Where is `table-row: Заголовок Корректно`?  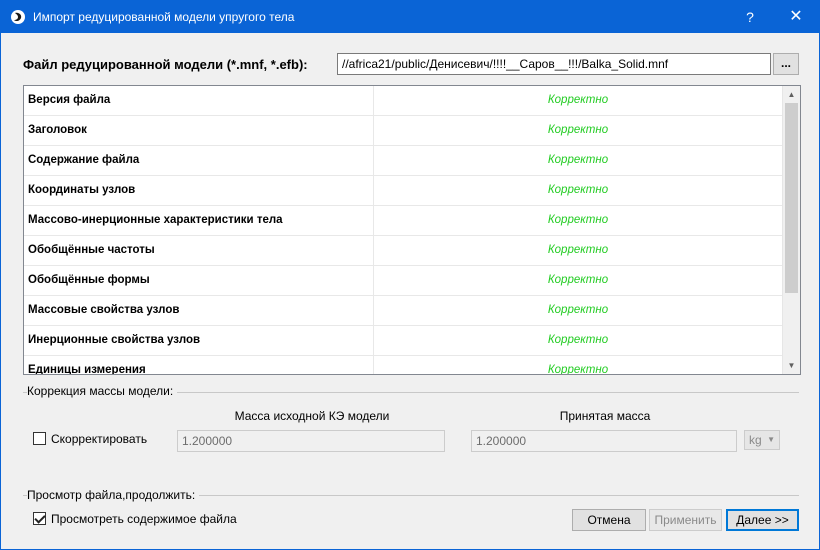
table-row: Заголовок Корректно is located at coordinates (403, 131).